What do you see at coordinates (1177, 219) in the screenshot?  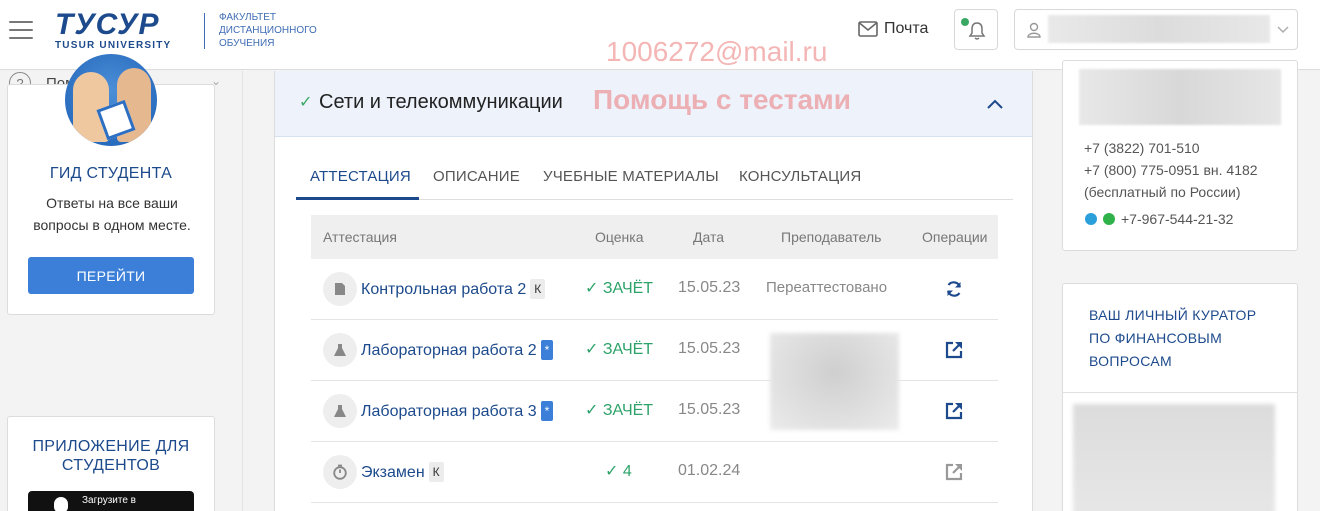 I see `messenger-phone: +7-967-544-21-32` at bounding box center [1177, 219].